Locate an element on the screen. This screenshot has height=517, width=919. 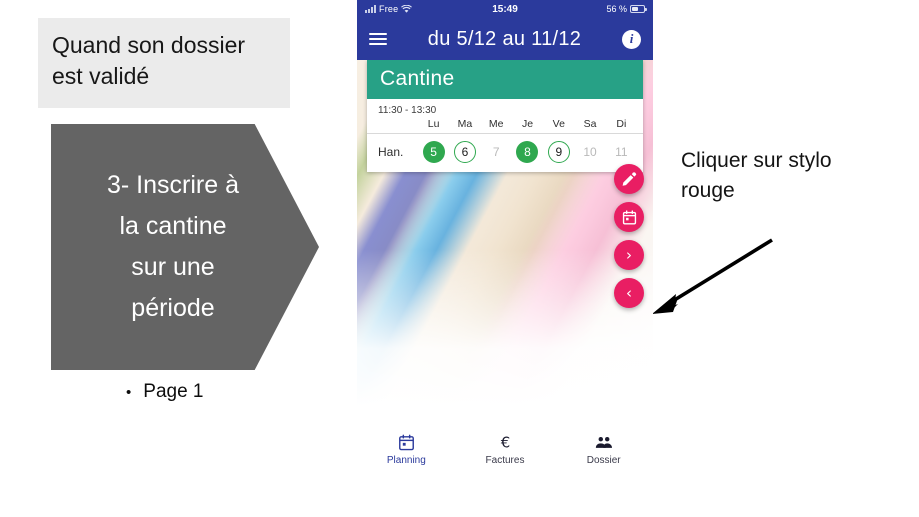
day-pill-10: 10 is located at coordinates (590, 152).